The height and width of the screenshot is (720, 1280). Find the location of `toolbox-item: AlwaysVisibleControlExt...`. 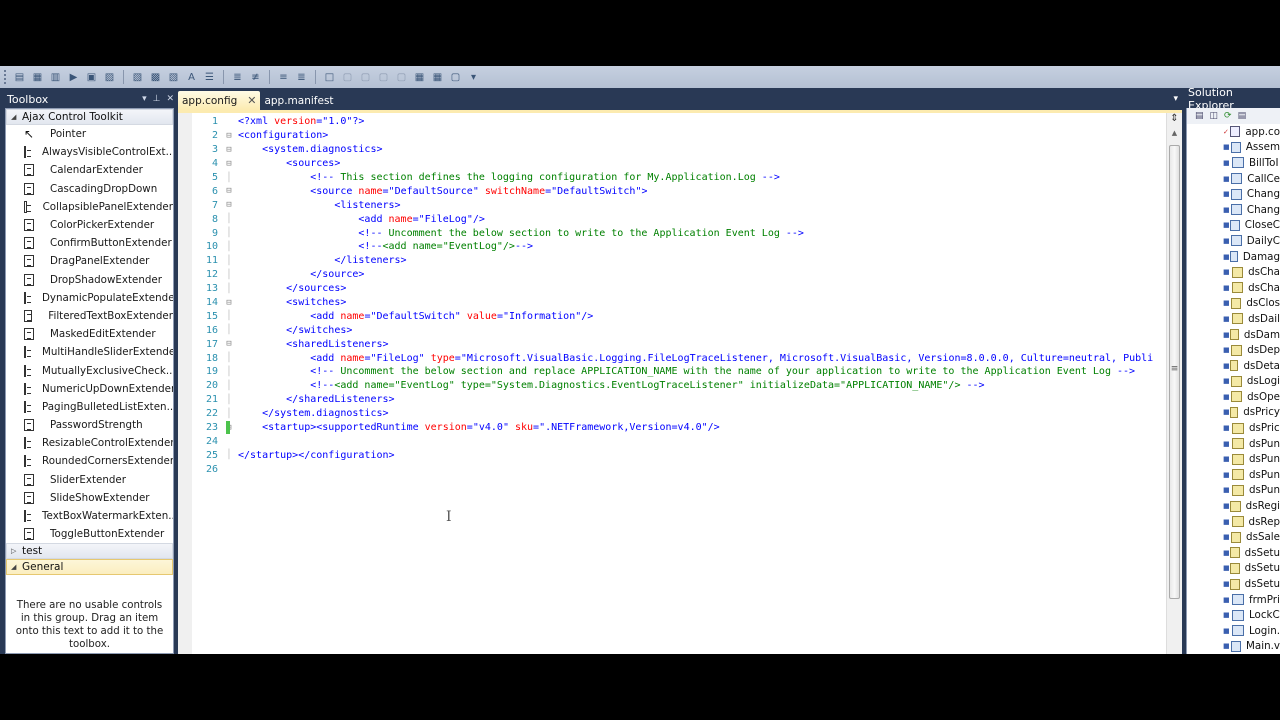

toolbox-item: AlwaysVisibleControlExt... is located at coordinates (89, 152).